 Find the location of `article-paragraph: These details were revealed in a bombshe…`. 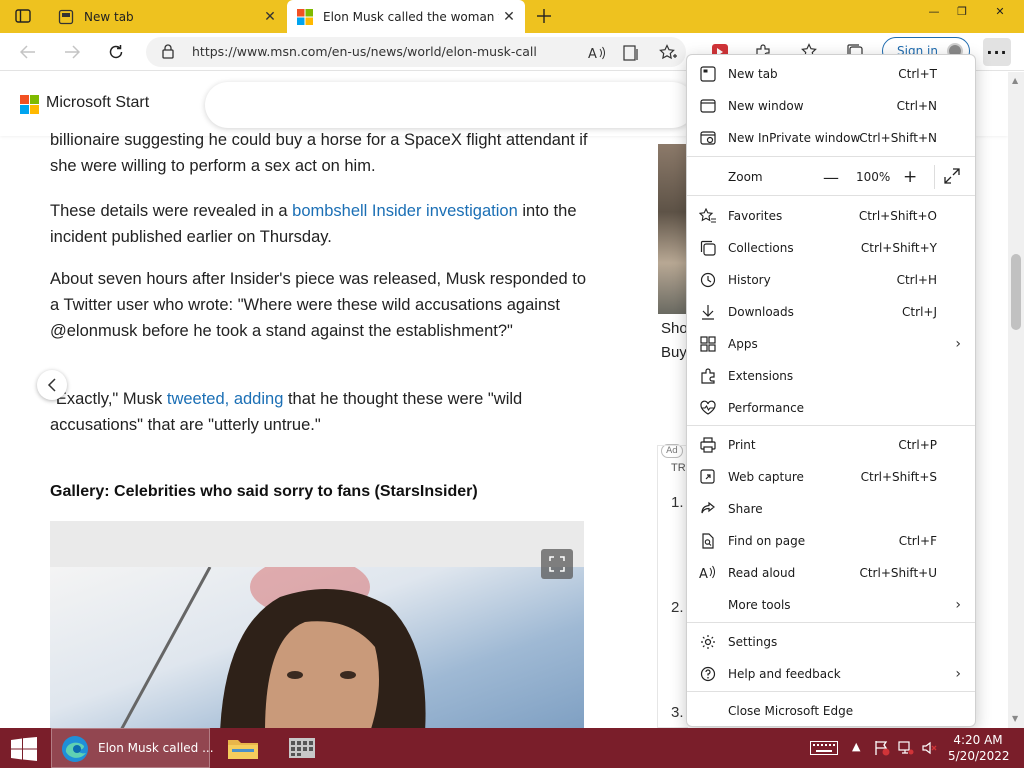

article-paragraph: These details were revealed in a bombshe… is located at coordinates (320, 224).